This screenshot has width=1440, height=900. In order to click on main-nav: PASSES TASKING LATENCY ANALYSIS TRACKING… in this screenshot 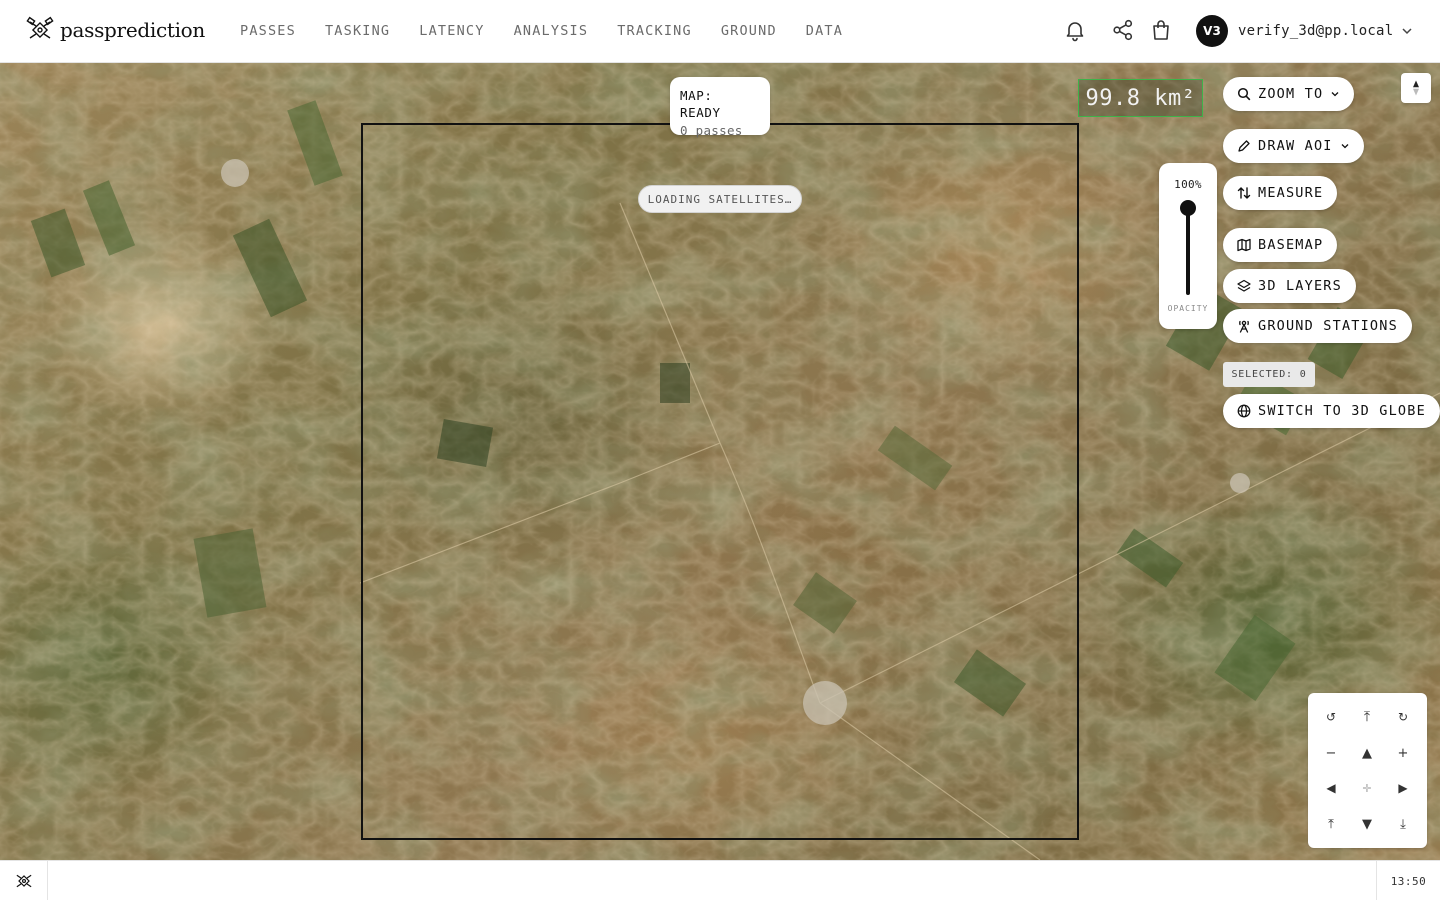, I will do `click(556, 31)`.